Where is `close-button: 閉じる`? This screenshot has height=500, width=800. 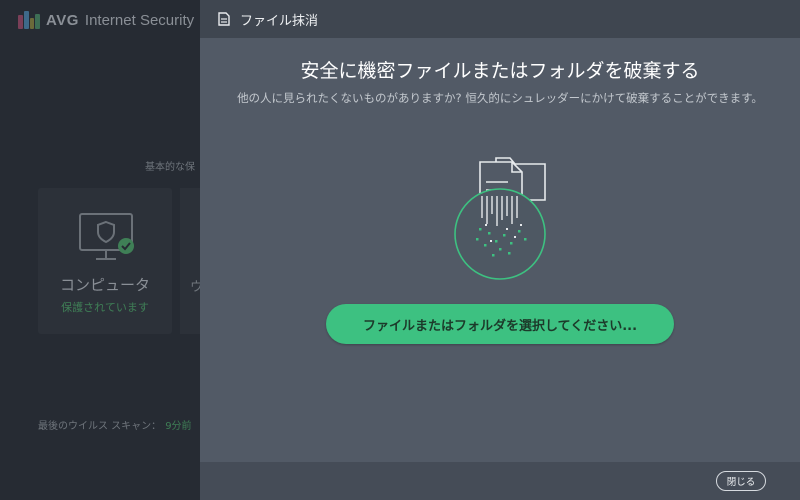 close-button: 閉じる is located at coordinates (741, 481).